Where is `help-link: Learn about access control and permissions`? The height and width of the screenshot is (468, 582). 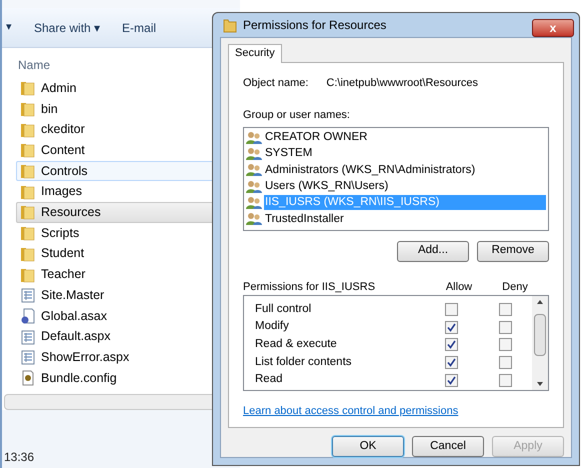
help-link: Learn about access control and permissions is located at coordinates (350, 410).